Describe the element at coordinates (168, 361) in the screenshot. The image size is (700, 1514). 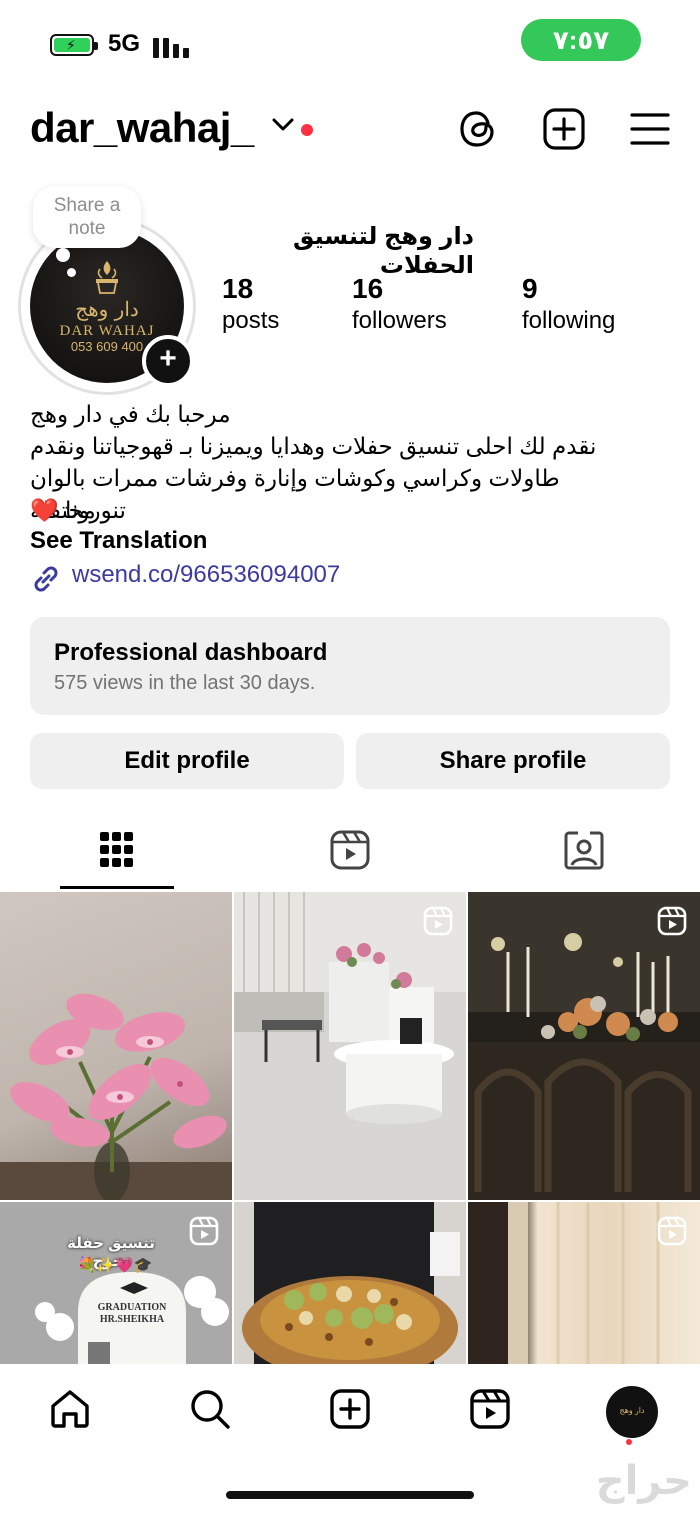
I see `add-story-button: +` at that location.